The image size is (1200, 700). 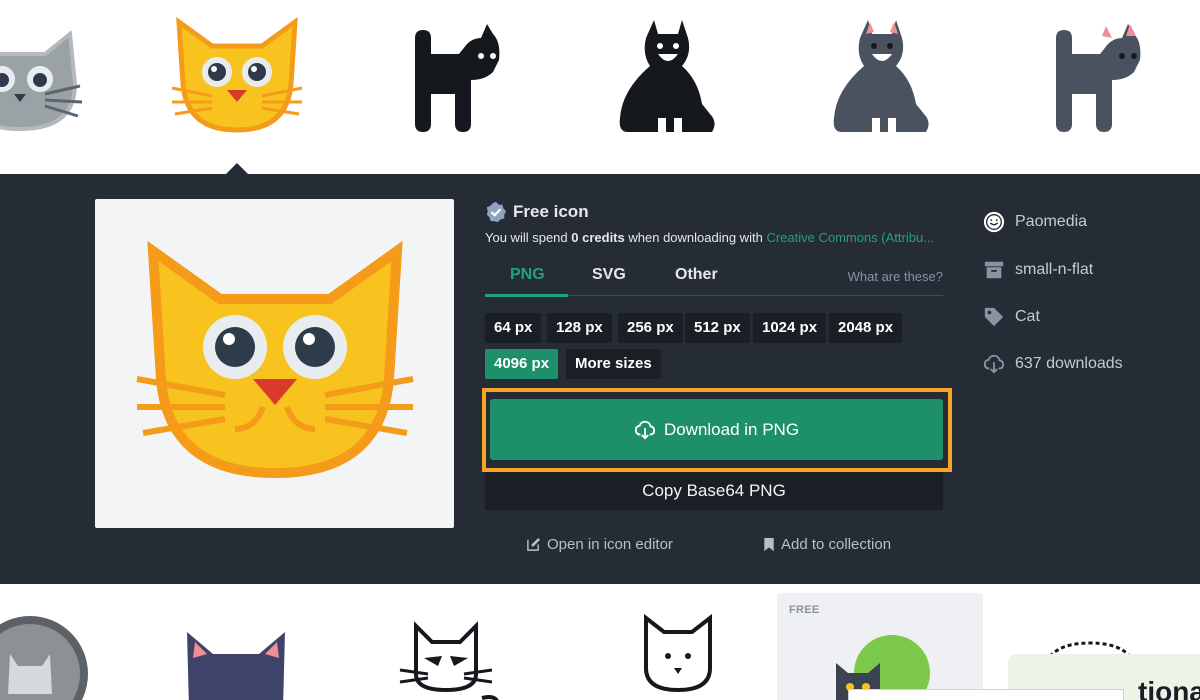 What do you see at coordinates (613, 364) in the screenshot?
I see `more-sizes-button: More sizes` at bounding box center [613, 364].